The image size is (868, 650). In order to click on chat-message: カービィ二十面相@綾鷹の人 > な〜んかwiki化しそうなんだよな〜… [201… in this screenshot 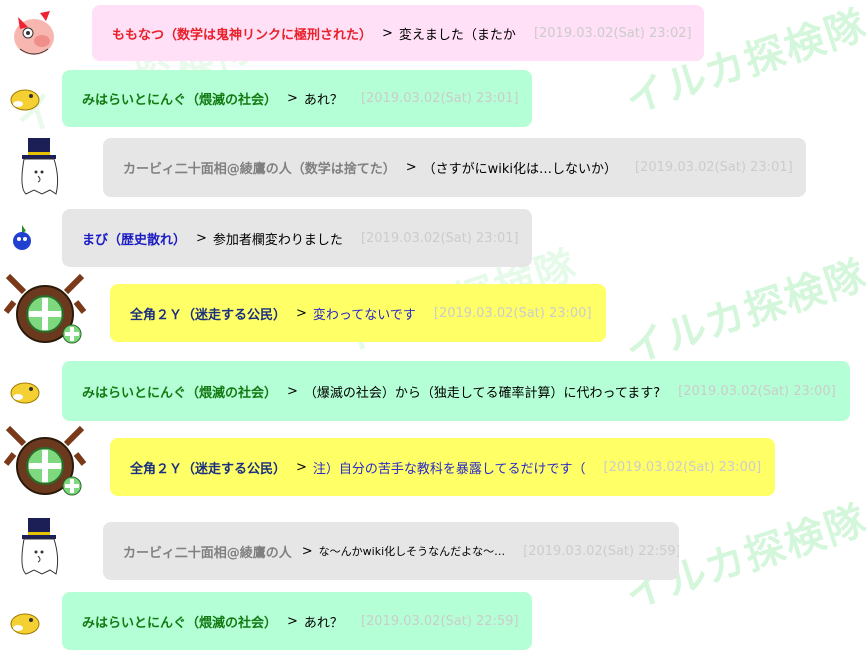, I will do `click(434, 550)`.